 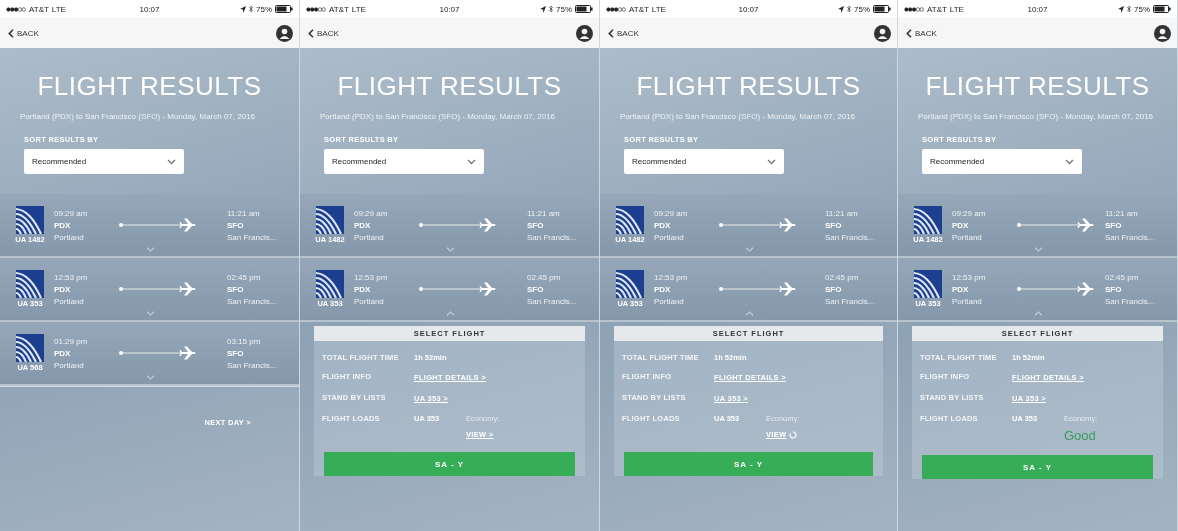 I want to click on load-status-text: Good, so click(x=1080, y=436).